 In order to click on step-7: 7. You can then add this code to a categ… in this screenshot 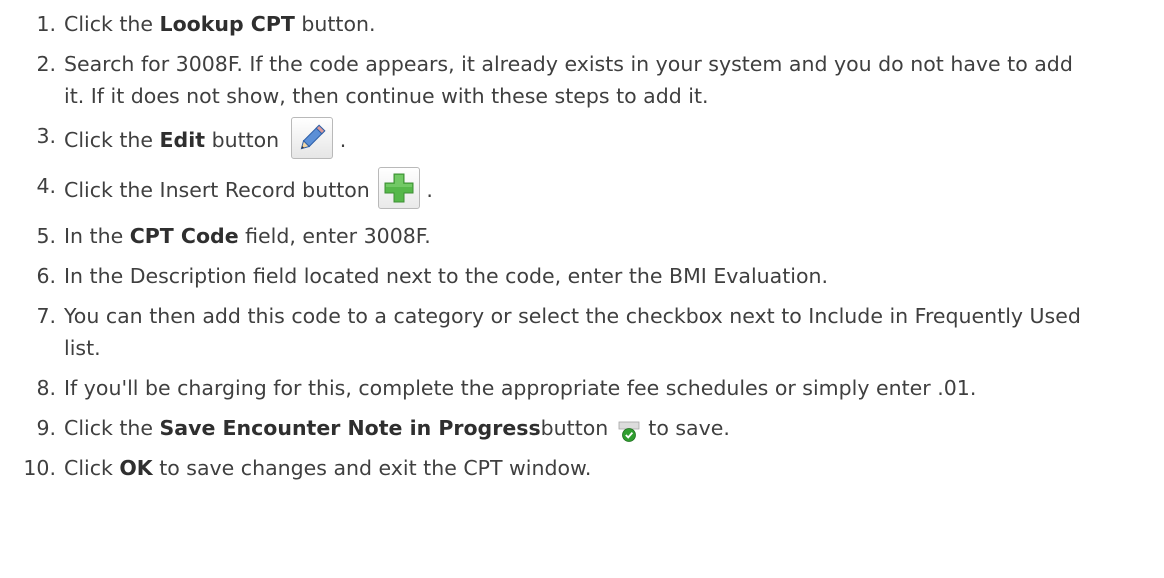, I will do `click(582, 332)`.